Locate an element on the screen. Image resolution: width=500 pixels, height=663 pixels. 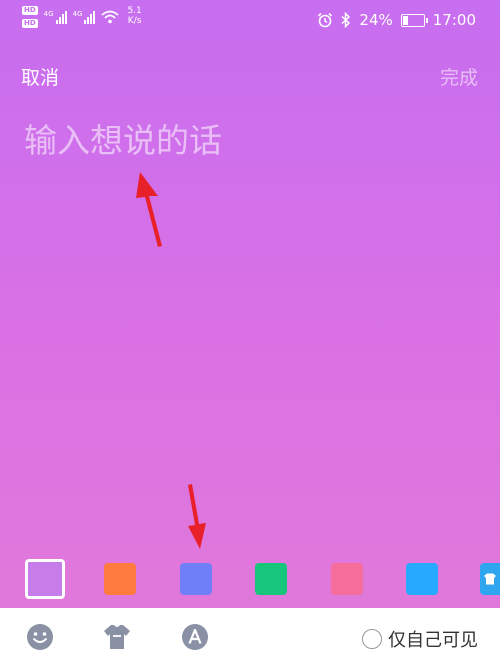
status-right: 24% 17:00 is located at coordinates (396, 20).